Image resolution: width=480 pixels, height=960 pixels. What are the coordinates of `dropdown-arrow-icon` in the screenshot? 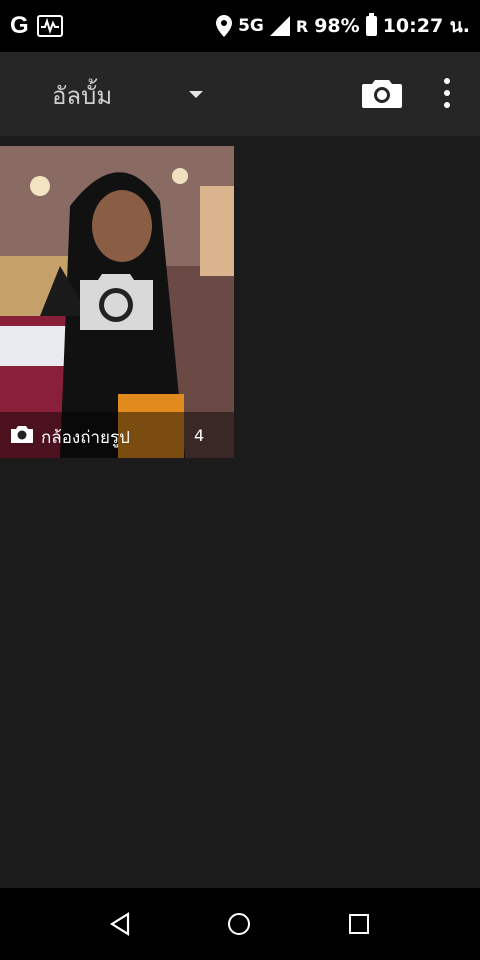 It's located at (196, 94).